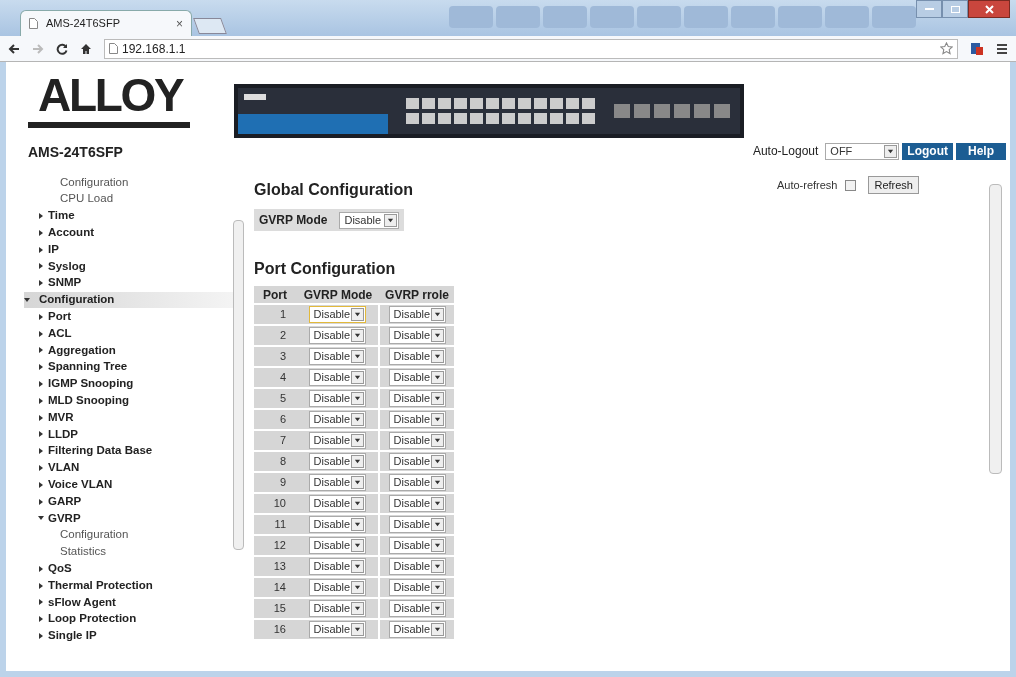 The image size is (1016, 677). What do you see at coordinates (128, 501) in the screenshot?
I see `menu-group-item: GARP` at bounding box center [128, 501].